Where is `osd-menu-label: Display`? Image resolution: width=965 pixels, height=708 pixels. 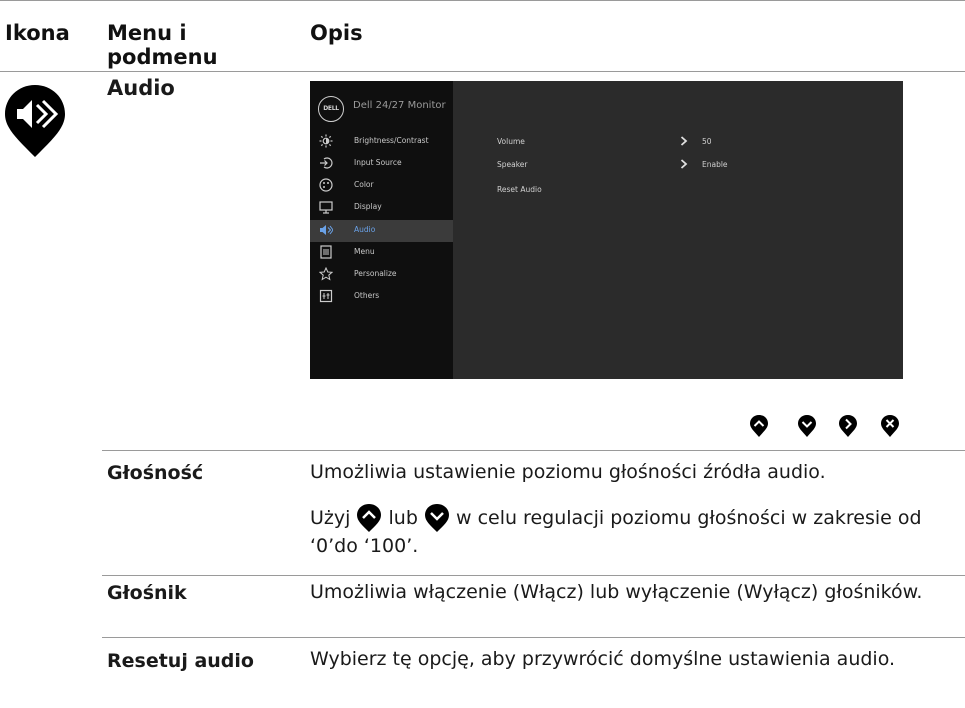 osd-menu-label: Display is located at coordinates (368, 206).